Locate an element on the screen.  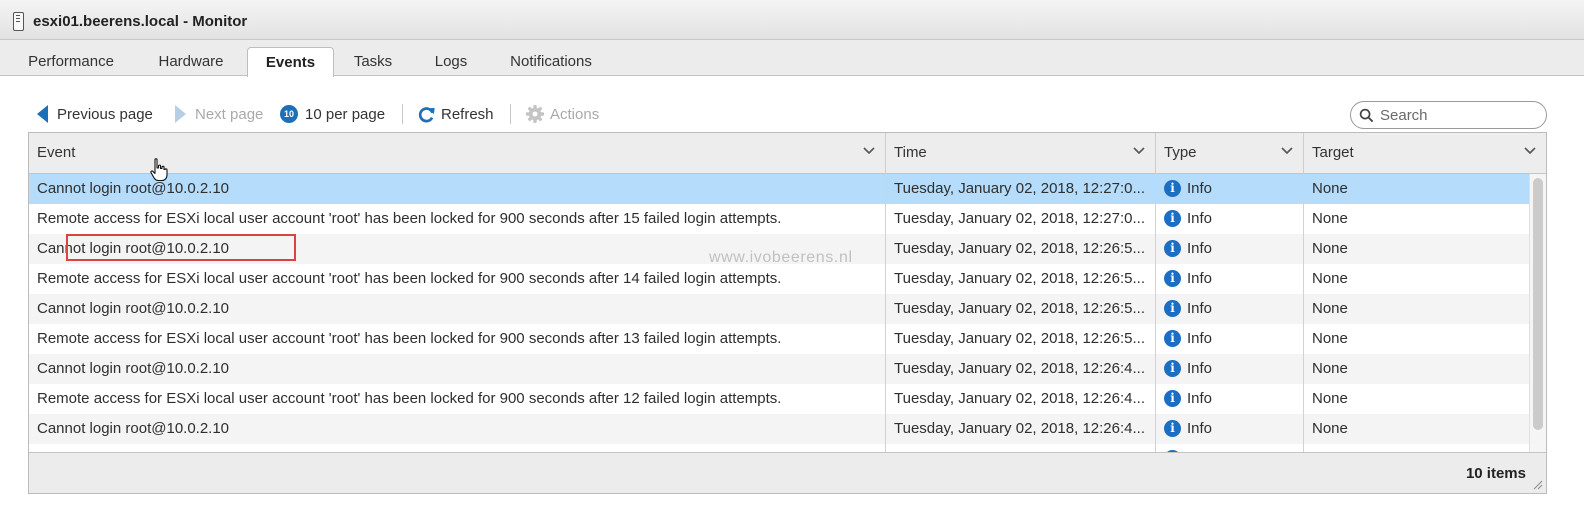
arrow-left-icon is located at coordinates (42, 114).